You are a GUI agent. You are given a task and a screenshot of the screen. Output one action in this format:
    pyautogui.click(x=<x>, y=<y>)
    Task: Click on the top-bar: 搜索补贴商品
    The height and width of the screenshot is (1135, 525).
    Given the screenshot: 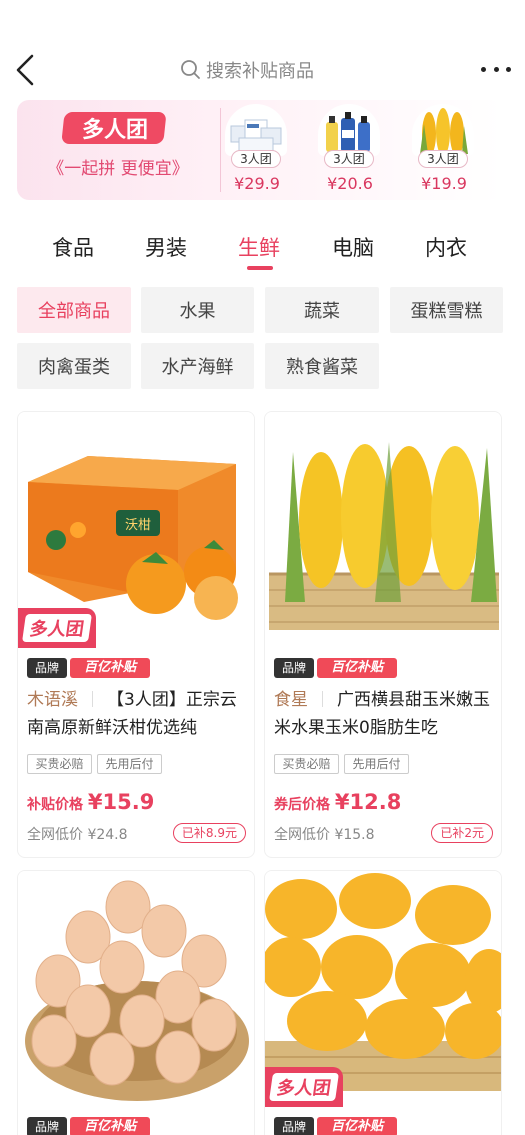 What is the action you would take?
    pyautogui.click(x=262, y=70)
    